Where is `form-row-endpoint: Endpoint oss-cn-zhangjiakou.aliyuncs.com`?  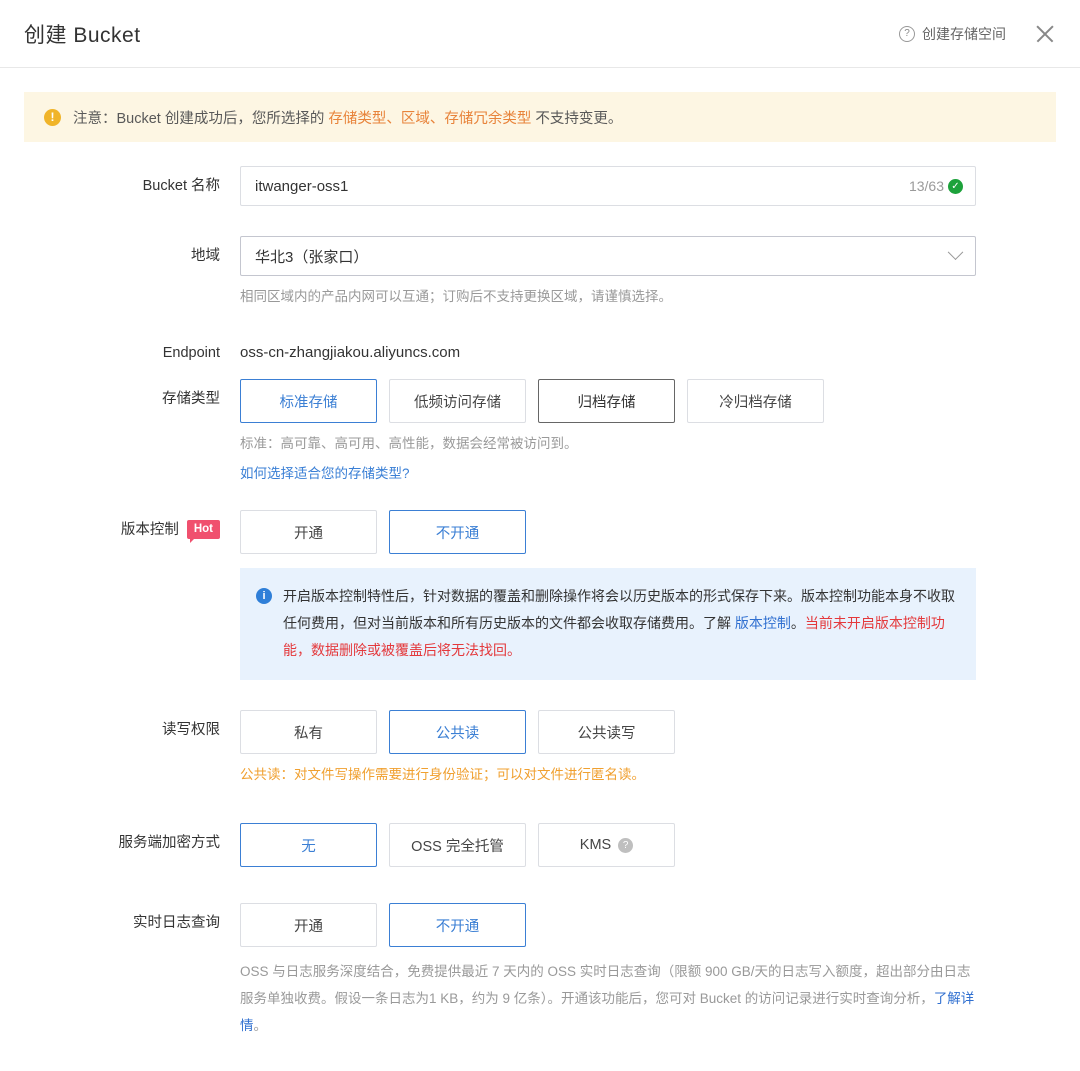
form-row-endpoint: Endpoint oss-cn-zhangjiakou.aliyuncs.com is located at coordinates (540, 353).